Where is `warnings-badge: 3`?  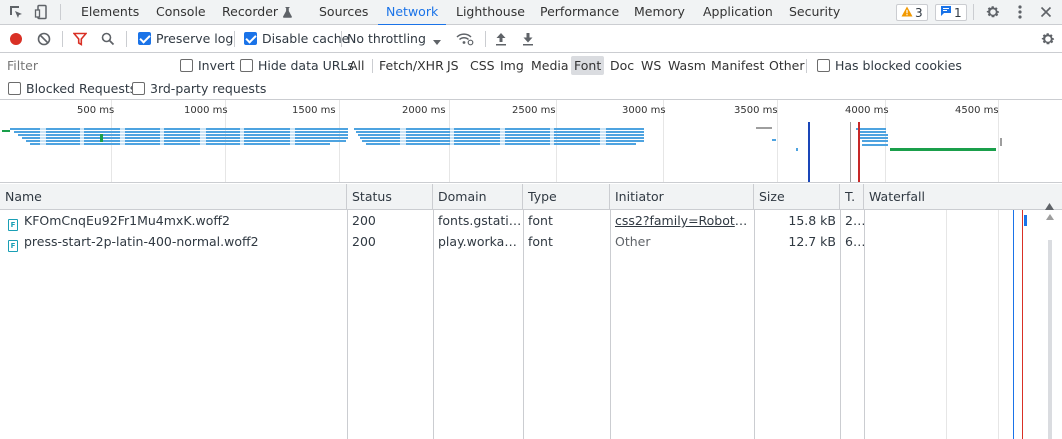 warnings-badge: 3 is located at coordinates (912, 12).